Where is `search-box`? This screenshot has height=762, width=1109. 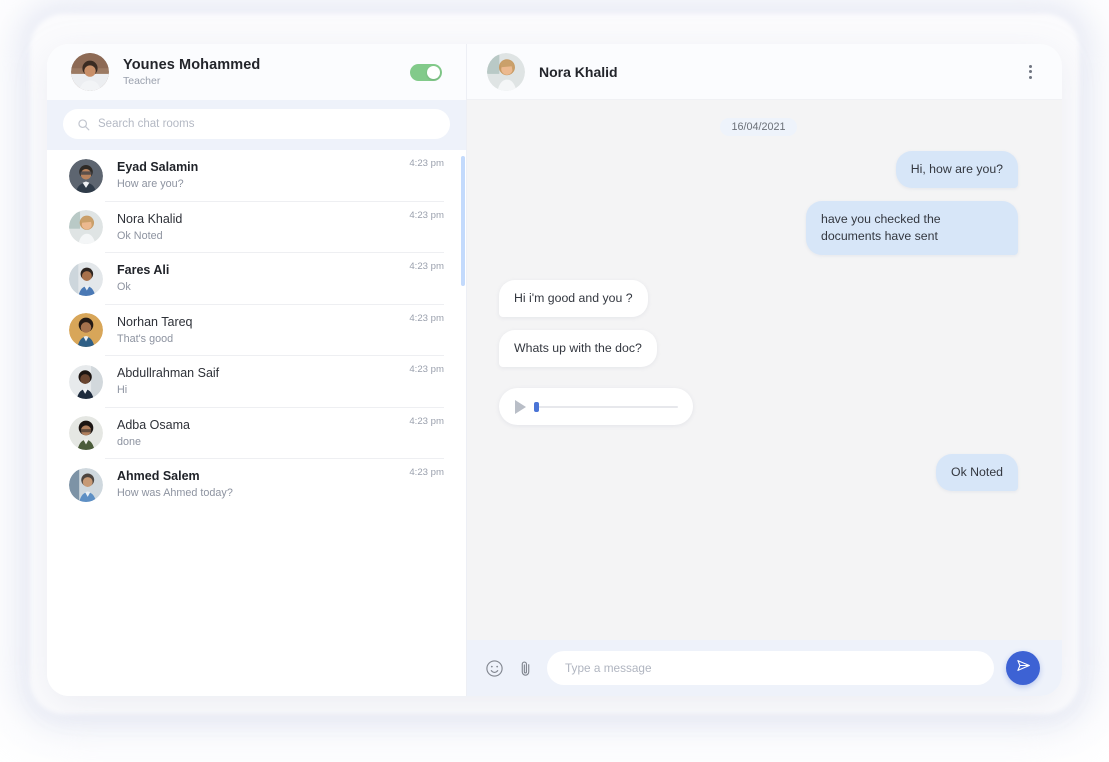
search-box is located at coordinates (256, 124).